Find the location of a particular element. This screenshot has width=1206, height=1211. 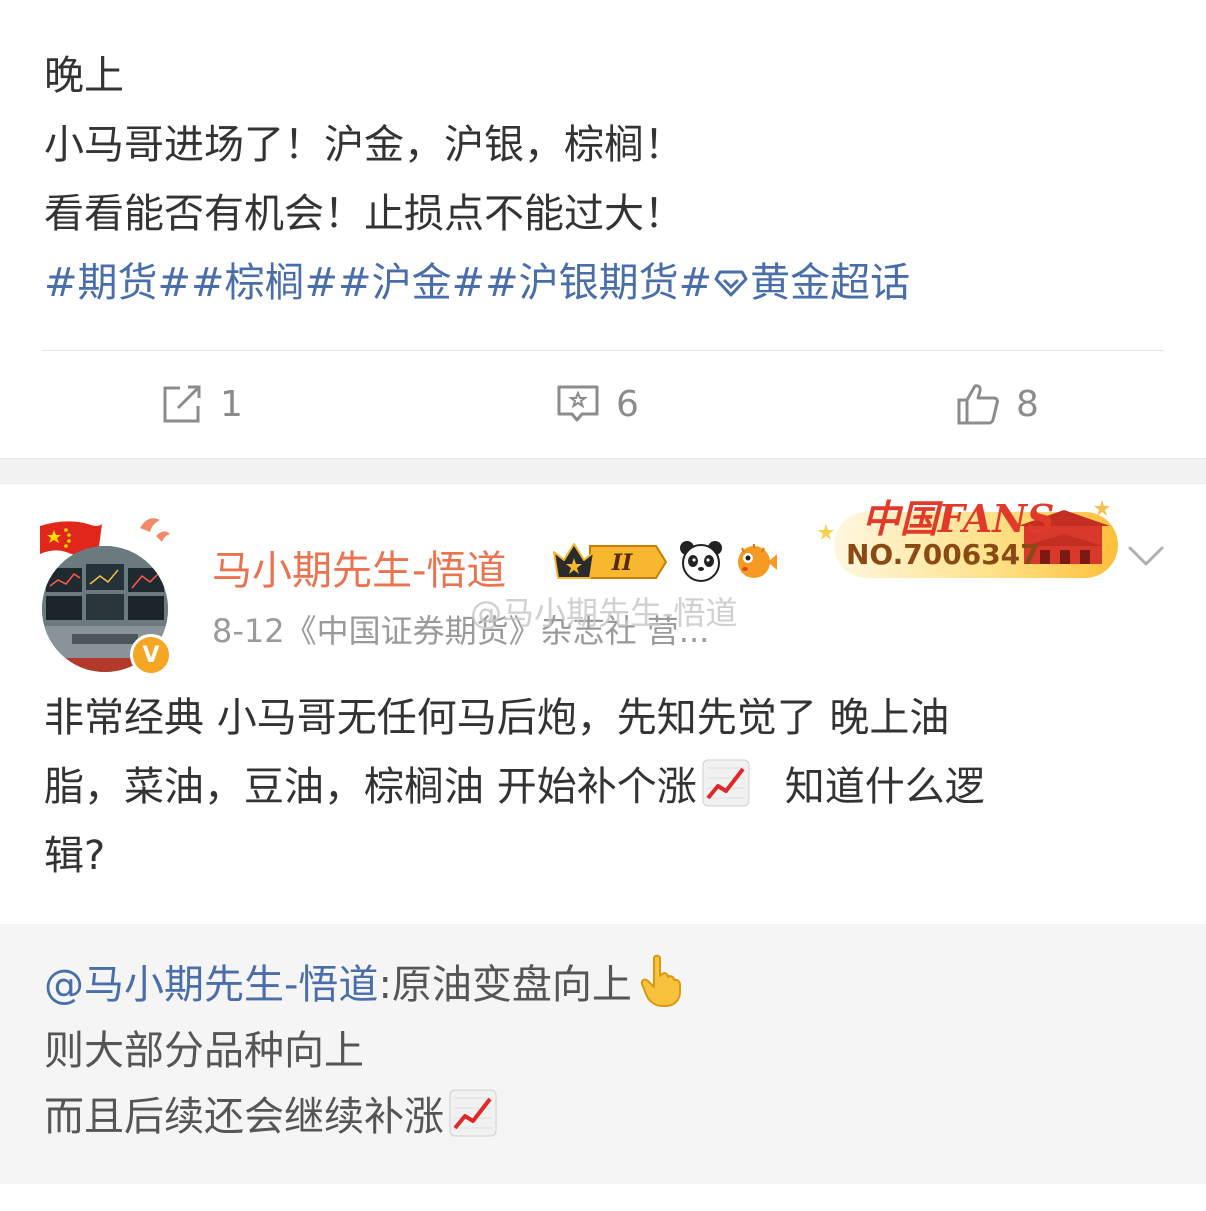

avatar-container: V is located at coordinates (106, 590).